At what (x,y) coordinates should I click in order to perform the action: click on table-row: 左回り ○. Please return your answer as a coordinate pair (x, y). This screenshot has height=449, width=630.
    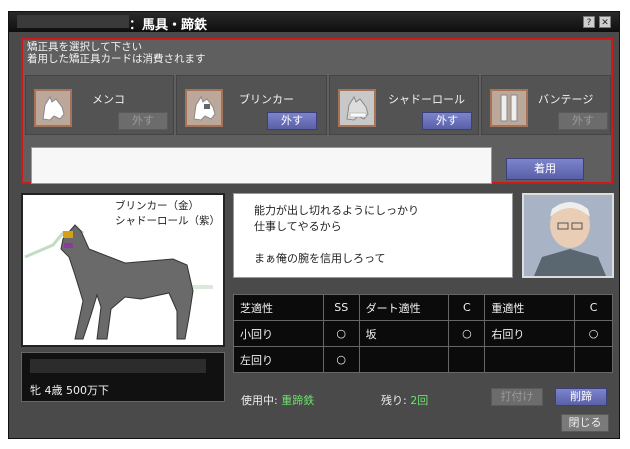
    Looking at the image, I should click on (423, 359).